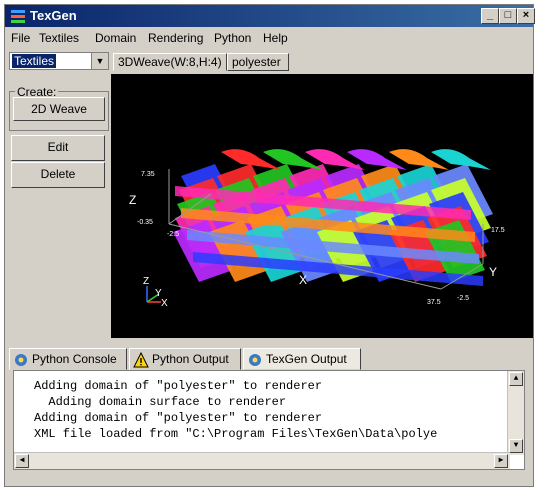 Image resolution: width=540 pixels, height=491 pixels. Describe the element at coordinates (173, 234) in the screenshot. I see `x-tick-start: -2.5` at that location.